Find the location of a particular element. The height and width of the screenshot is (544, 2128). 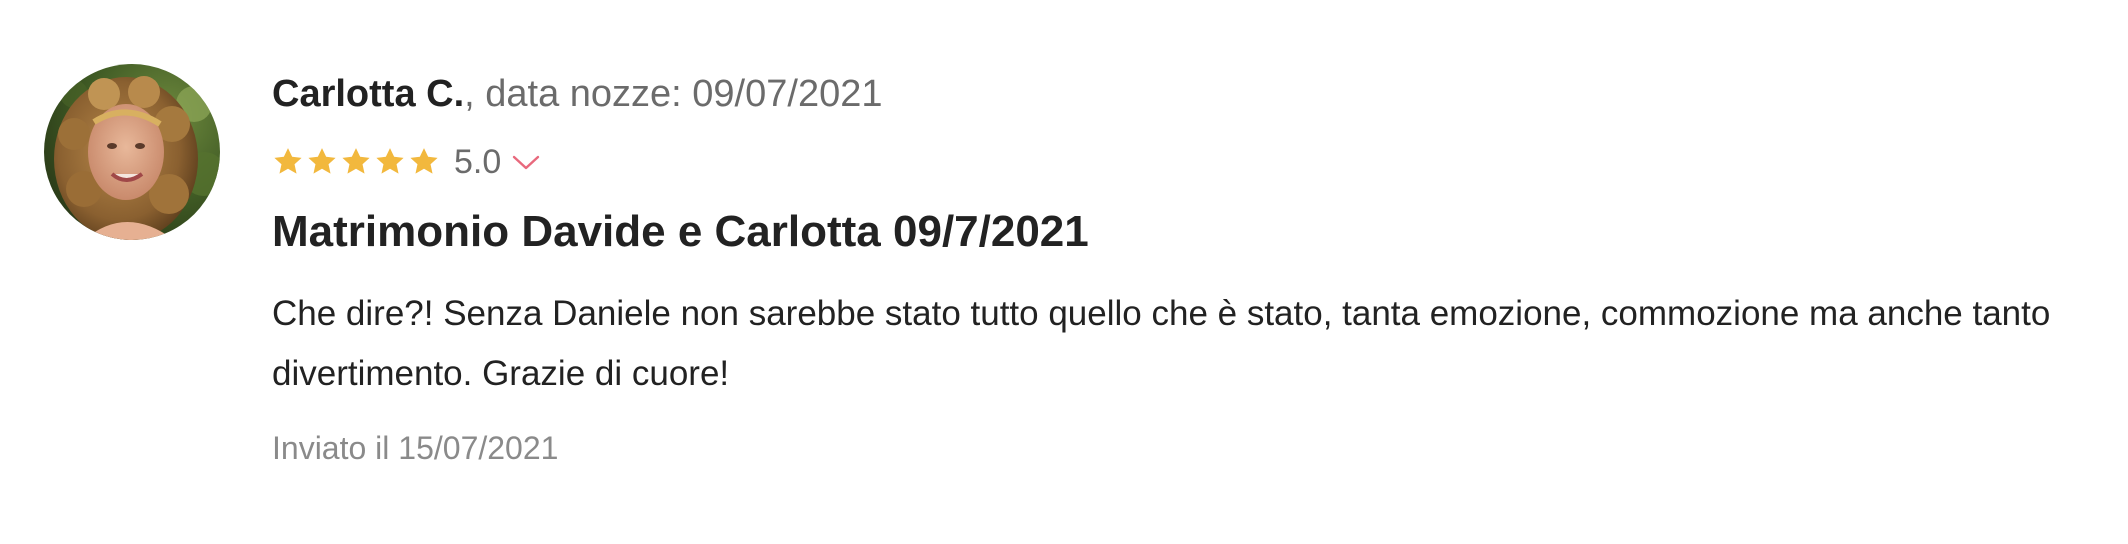

review-meta: Carlotta C., data nozze: 09/07/2021 is located at coordinates (577, 94).